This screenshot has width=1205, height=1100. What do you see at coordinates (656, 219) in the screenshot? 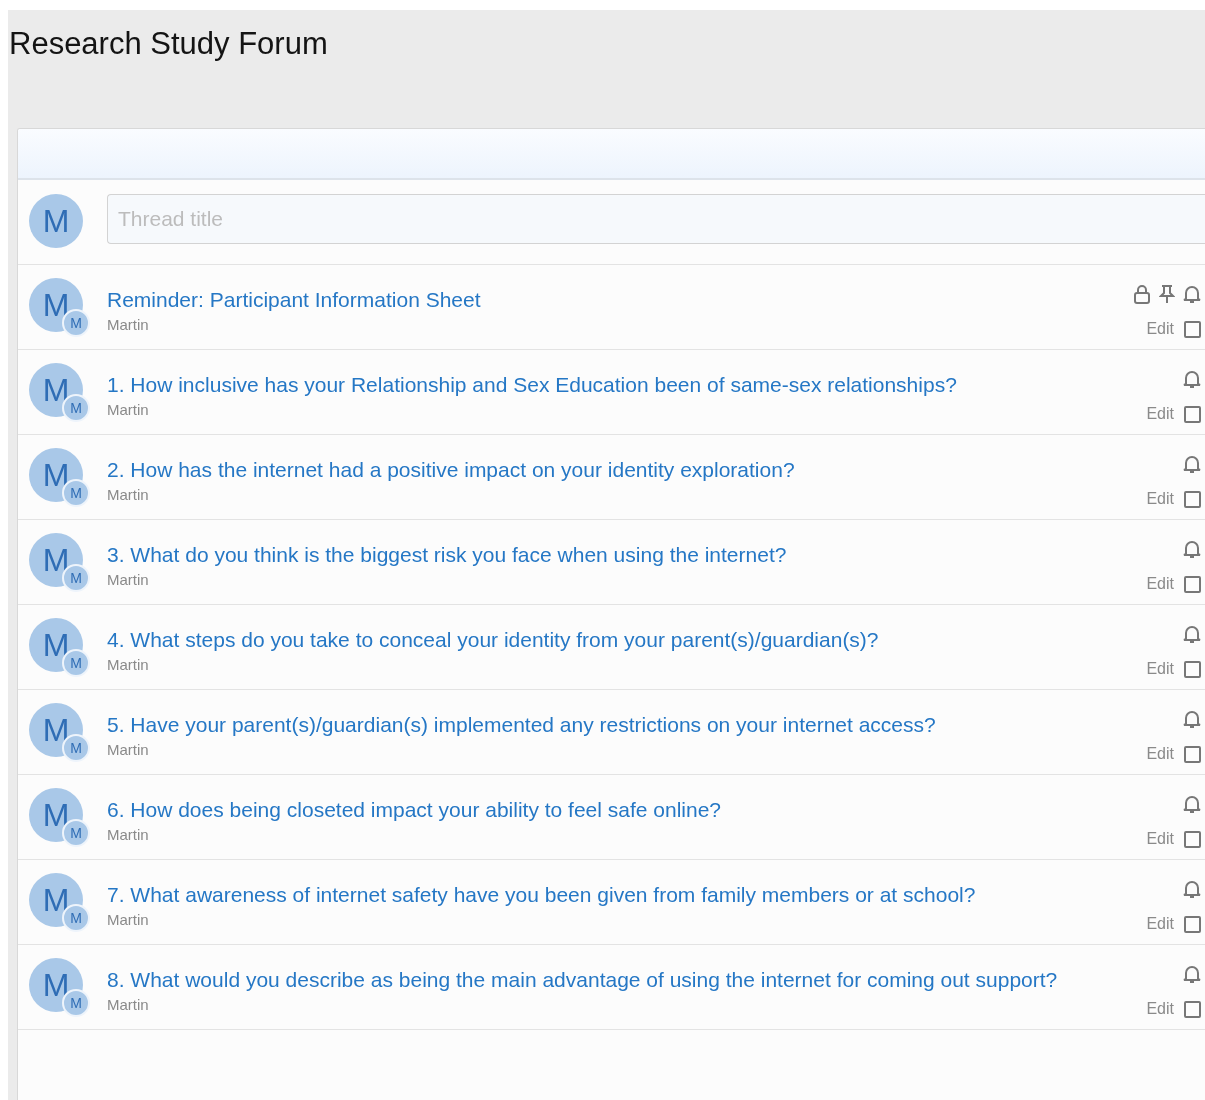
I see `thread-title-field: Thread title` at bounding box center [656, 219].